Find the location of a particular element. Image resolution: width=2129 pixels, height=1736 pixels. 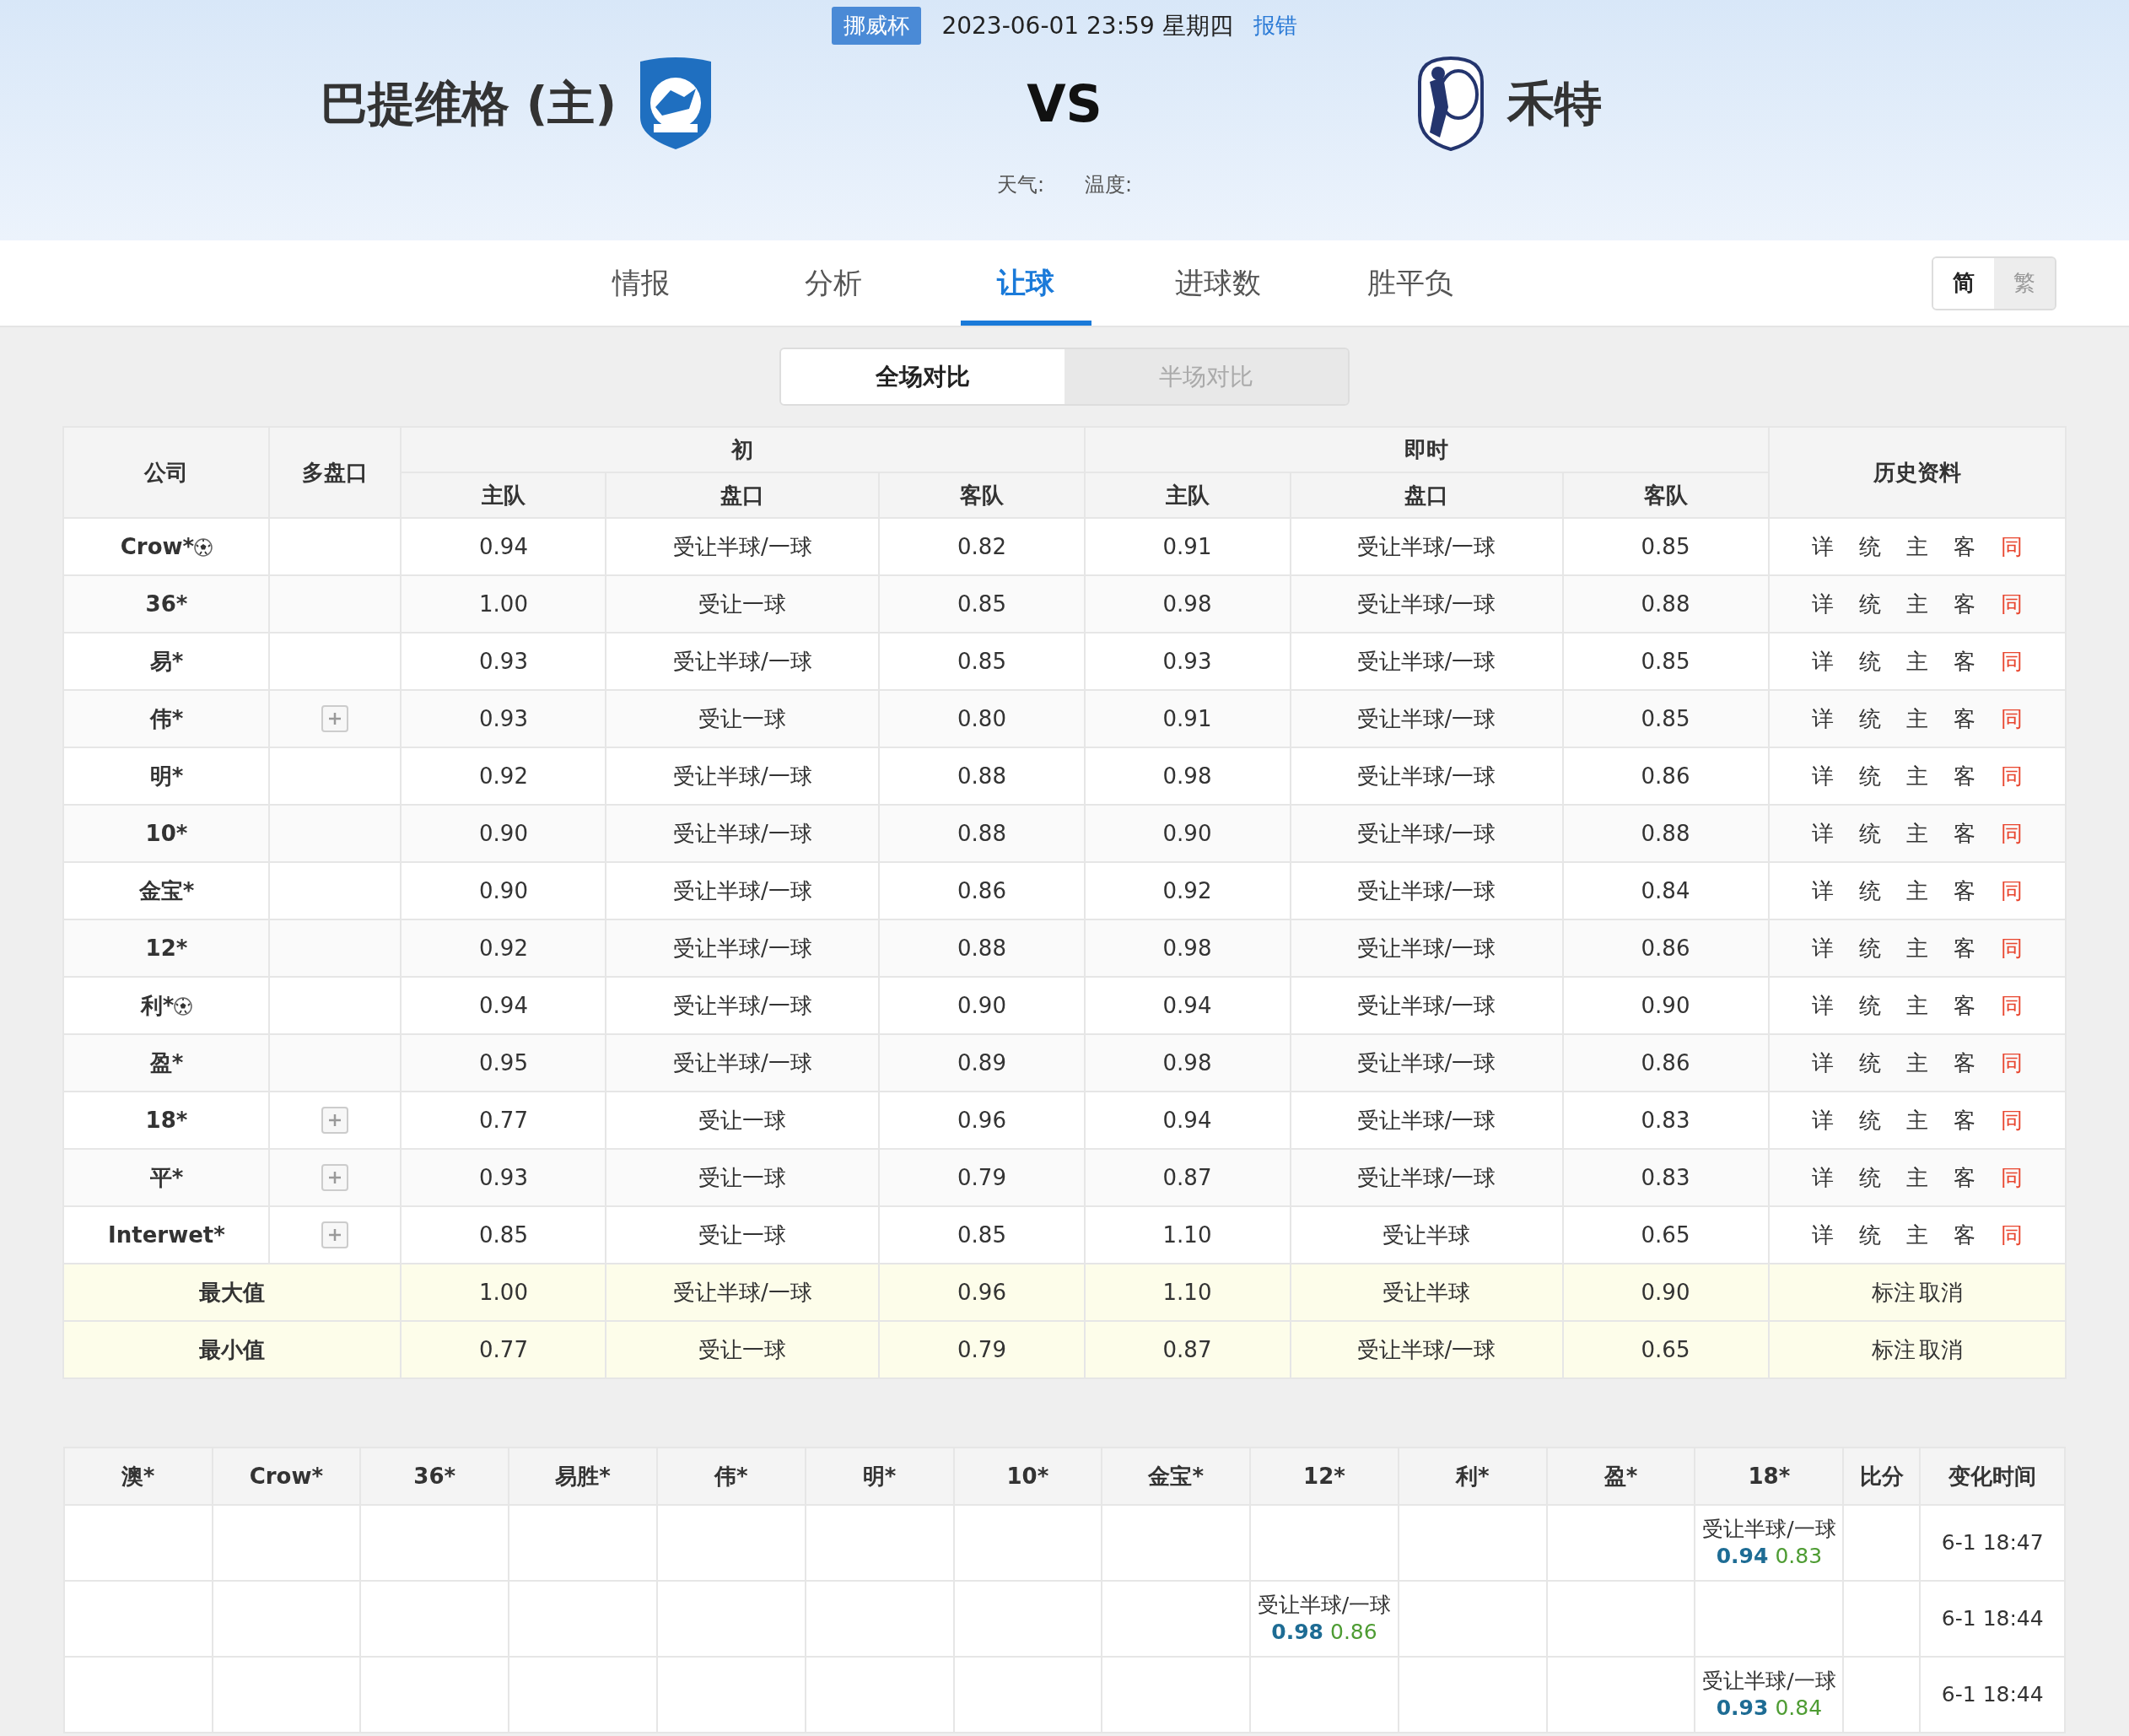

competition-badge: 挪威杯 is located at coordinates (877, 26).